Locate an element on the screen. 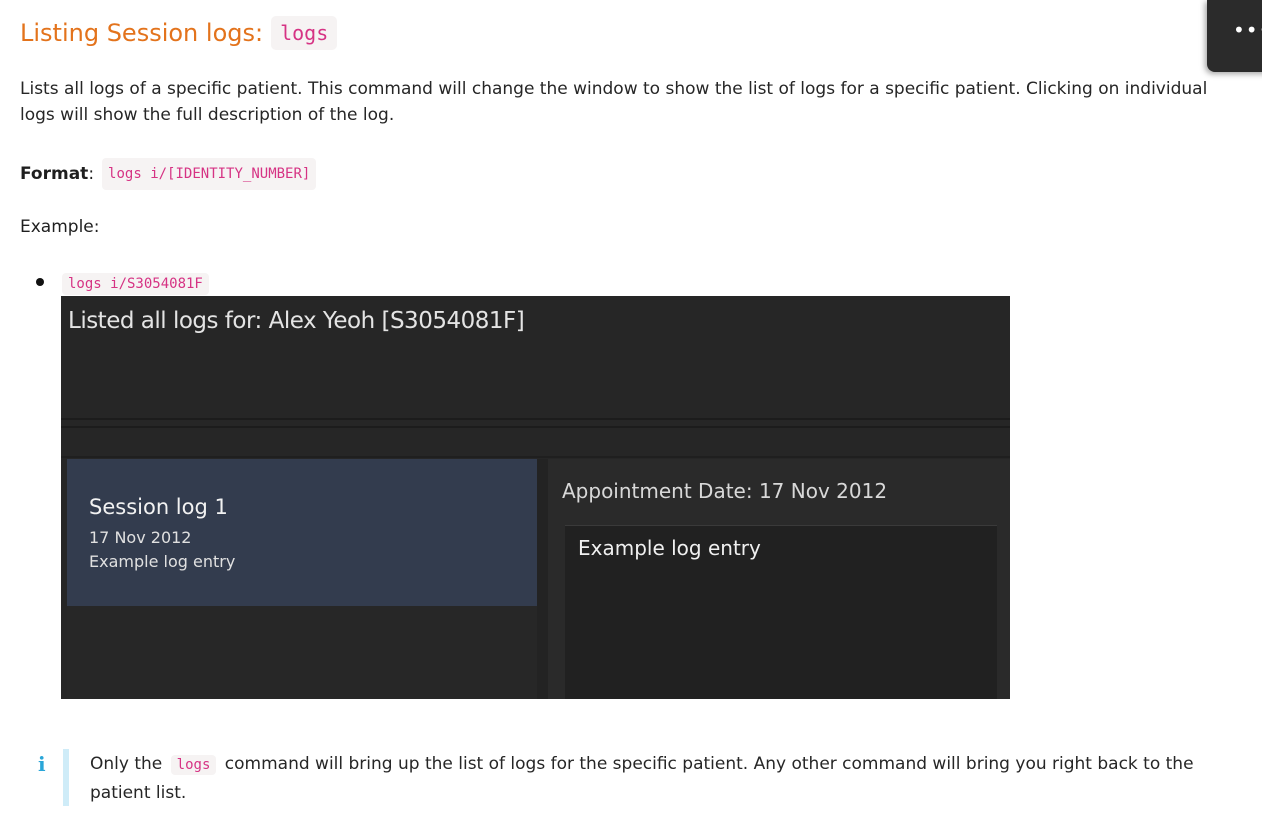 This screenshot has width=1262, height=838. callout-text-before: Only the is located at coordinates (126, 764).